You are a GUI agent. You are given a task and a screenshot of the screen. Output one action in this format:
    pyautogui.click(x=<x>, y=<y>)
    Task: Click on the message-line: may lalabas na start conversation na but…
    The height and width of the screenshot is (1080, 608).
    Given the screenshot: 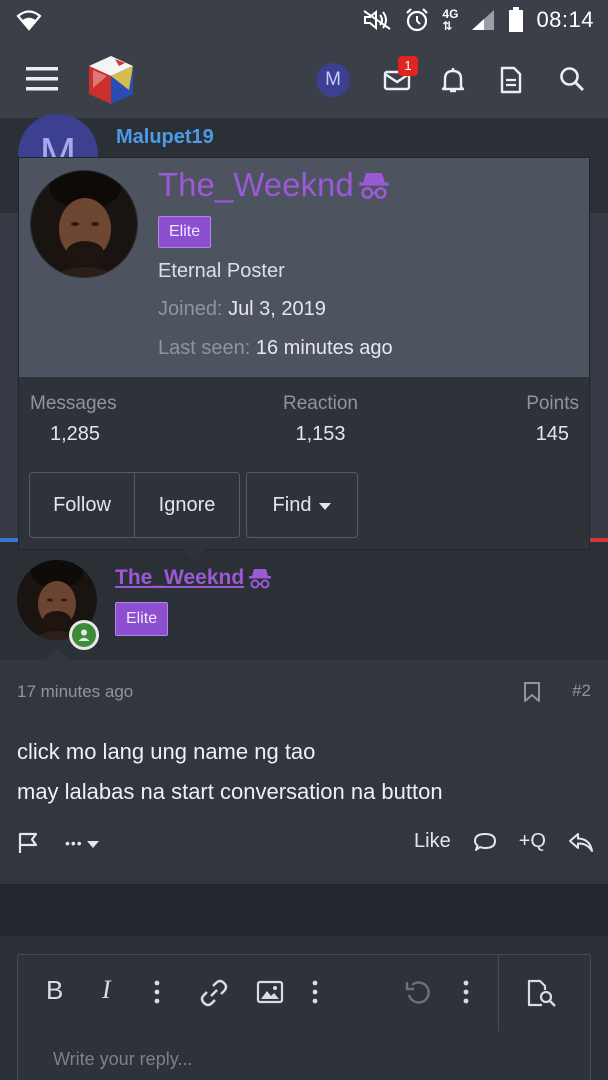 What is the action you would take?
    pyautogui.click(x=230, y=791)
    